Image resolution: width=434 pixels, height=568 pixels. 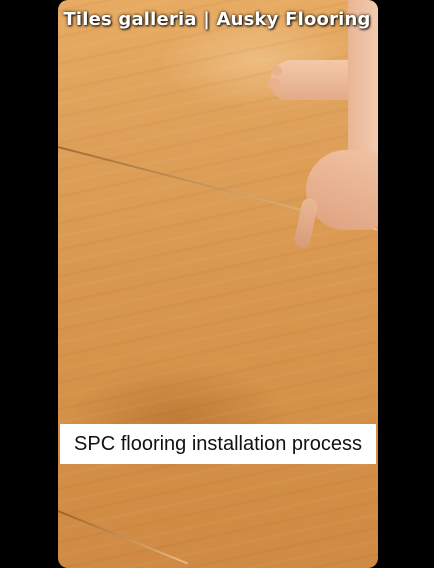 I want to click on subtitle-text: SPC flooring installation process, so click(x=218, y=443).